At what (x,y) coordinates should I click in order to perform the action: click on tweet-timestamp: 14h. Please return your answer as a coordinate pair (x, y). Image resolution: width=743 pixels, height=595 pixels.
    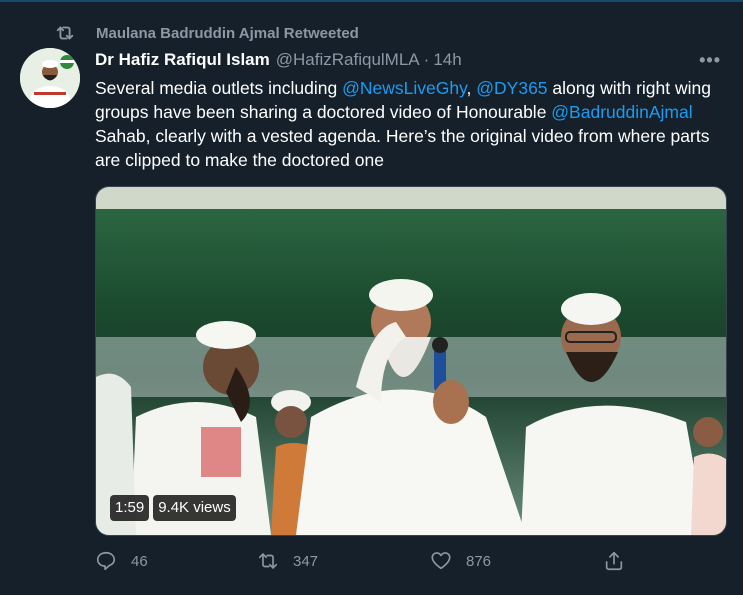
    Looking at the image, I should click on (447, 60).